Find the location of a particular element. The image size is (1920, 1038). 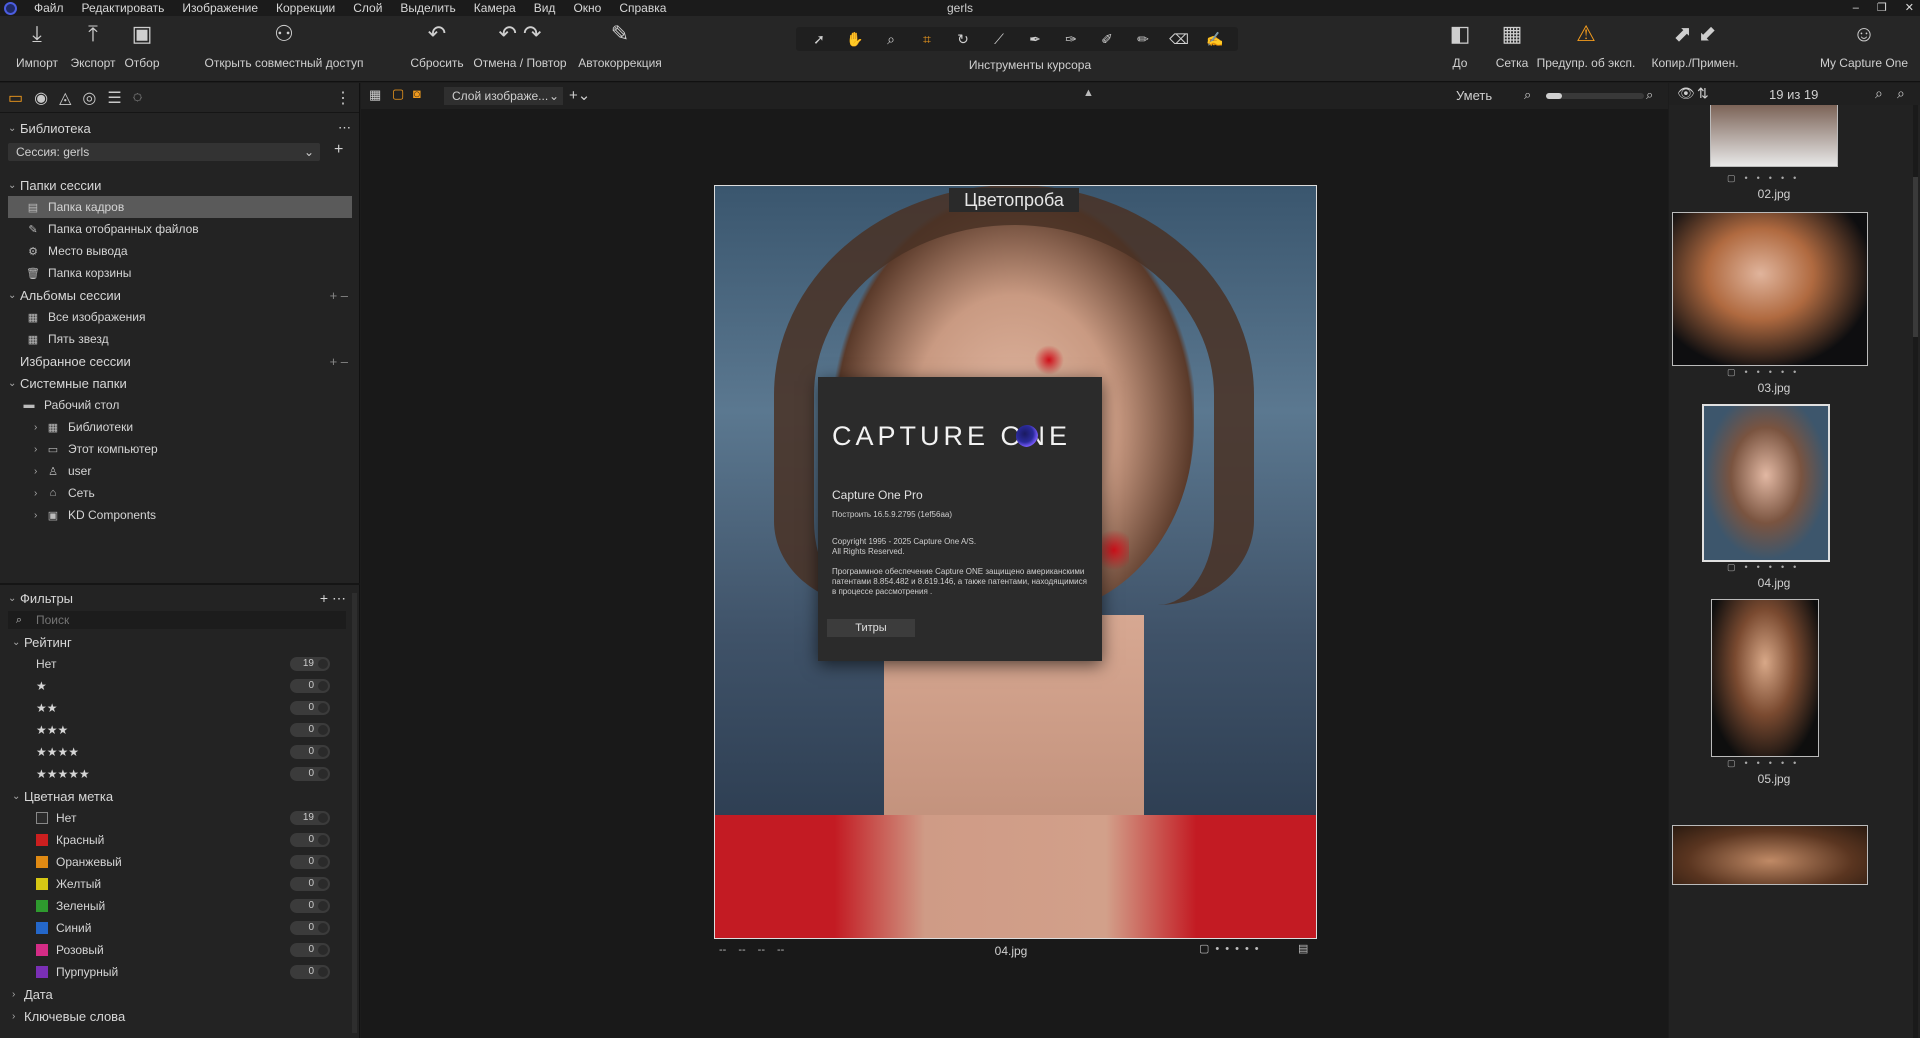

color-label-item: Розовый 0 is located at coordinates (177, 950).